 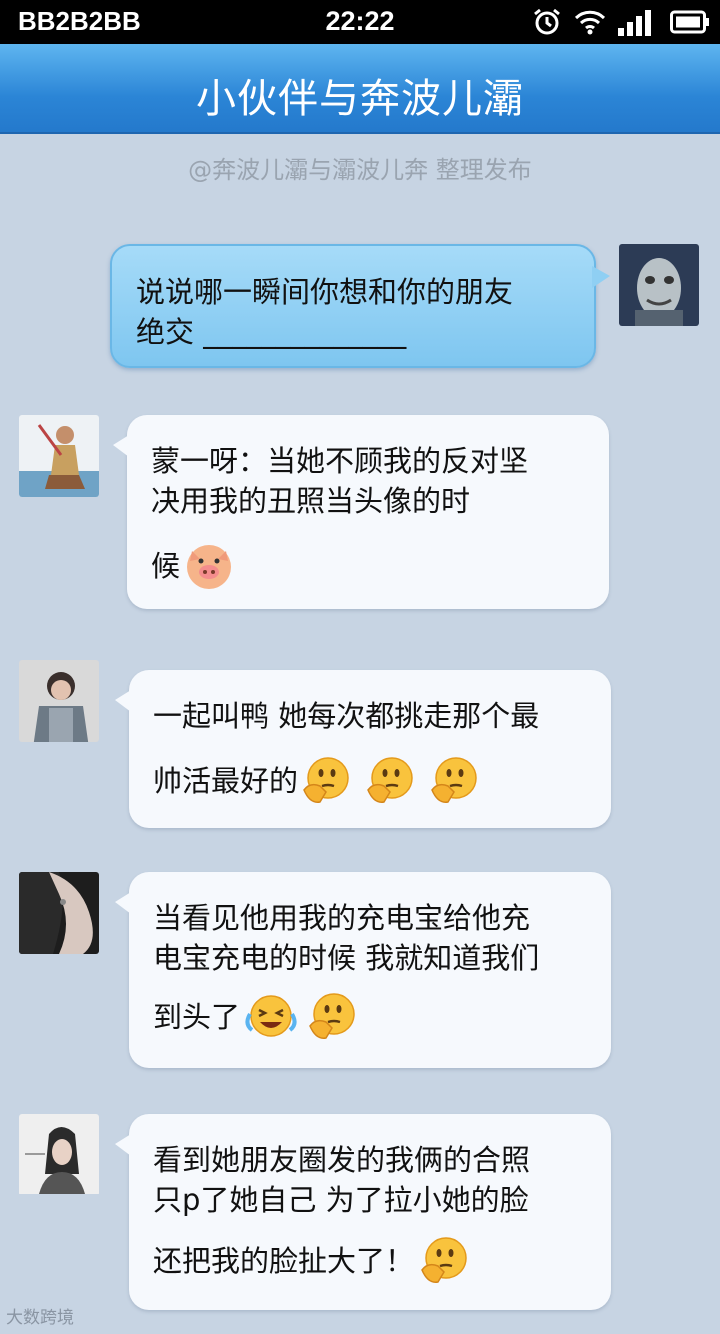 What do you see at coordinates (342, 918) in the screenshot?
I see `message-text: 当看见他用我的充电宝给他充` at bounding box center [342, 918].